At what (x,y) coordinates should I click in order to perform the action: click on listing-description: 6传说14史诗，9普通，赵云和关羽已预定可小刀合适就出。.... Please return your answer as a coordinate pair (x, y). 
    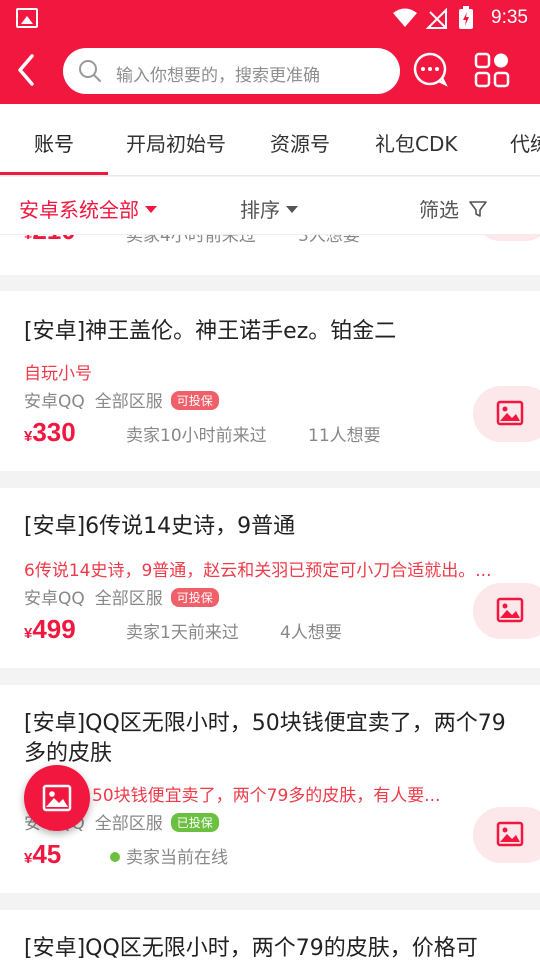
    Looking at the image, I should click on (258, 571).